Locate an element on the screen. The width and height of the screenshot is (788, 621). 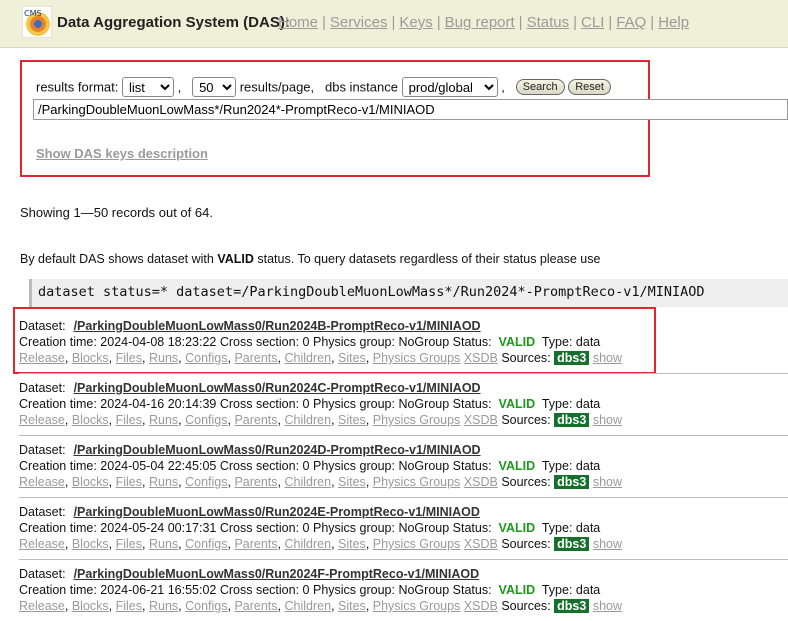
query-input is located at coordinates (410, 109).